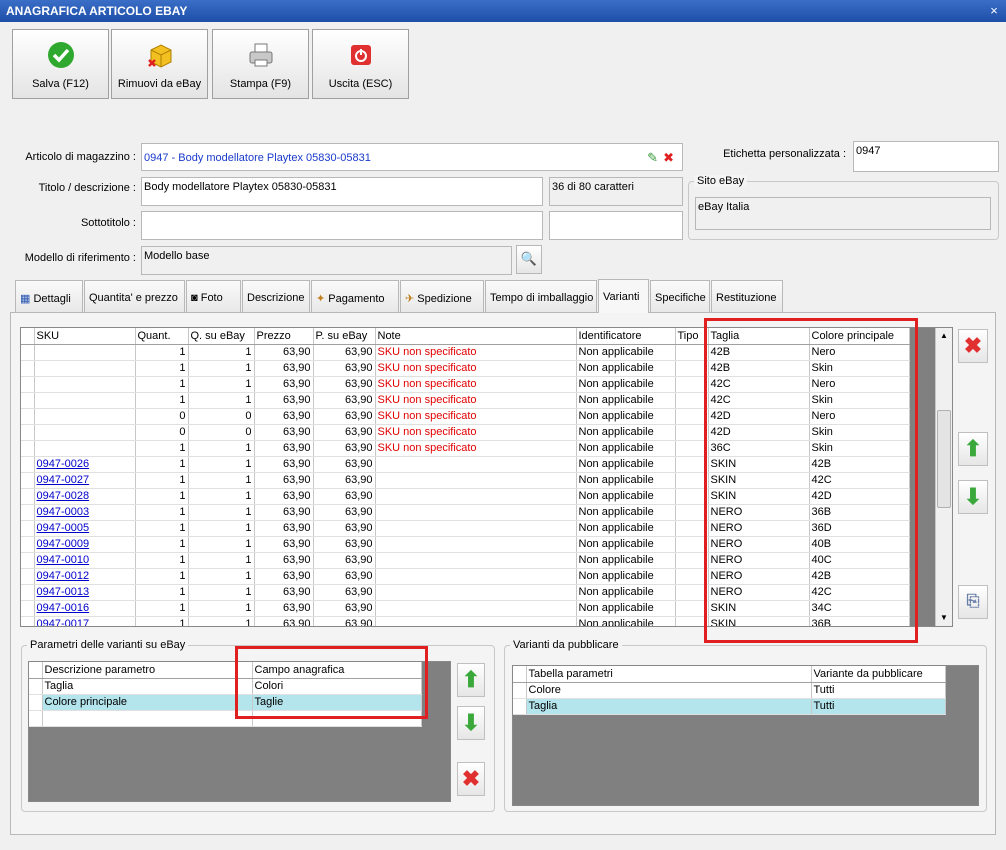 The height and width of the screenshot is (850, 1006). What do you see at coordinates (529, 259) in the screenshot?
I see `search-model-button: 🔍` at bounding box center [529, 259].